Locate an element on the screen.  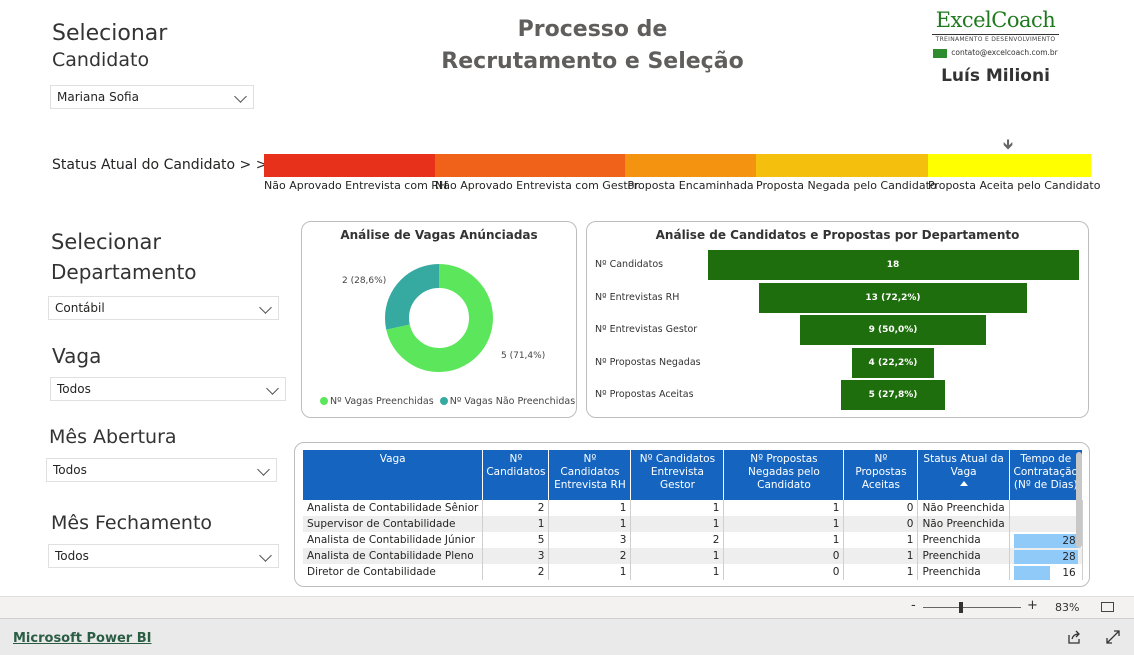
funnel-bar: 5 (27,8%) is located at coordinates (893, 395).